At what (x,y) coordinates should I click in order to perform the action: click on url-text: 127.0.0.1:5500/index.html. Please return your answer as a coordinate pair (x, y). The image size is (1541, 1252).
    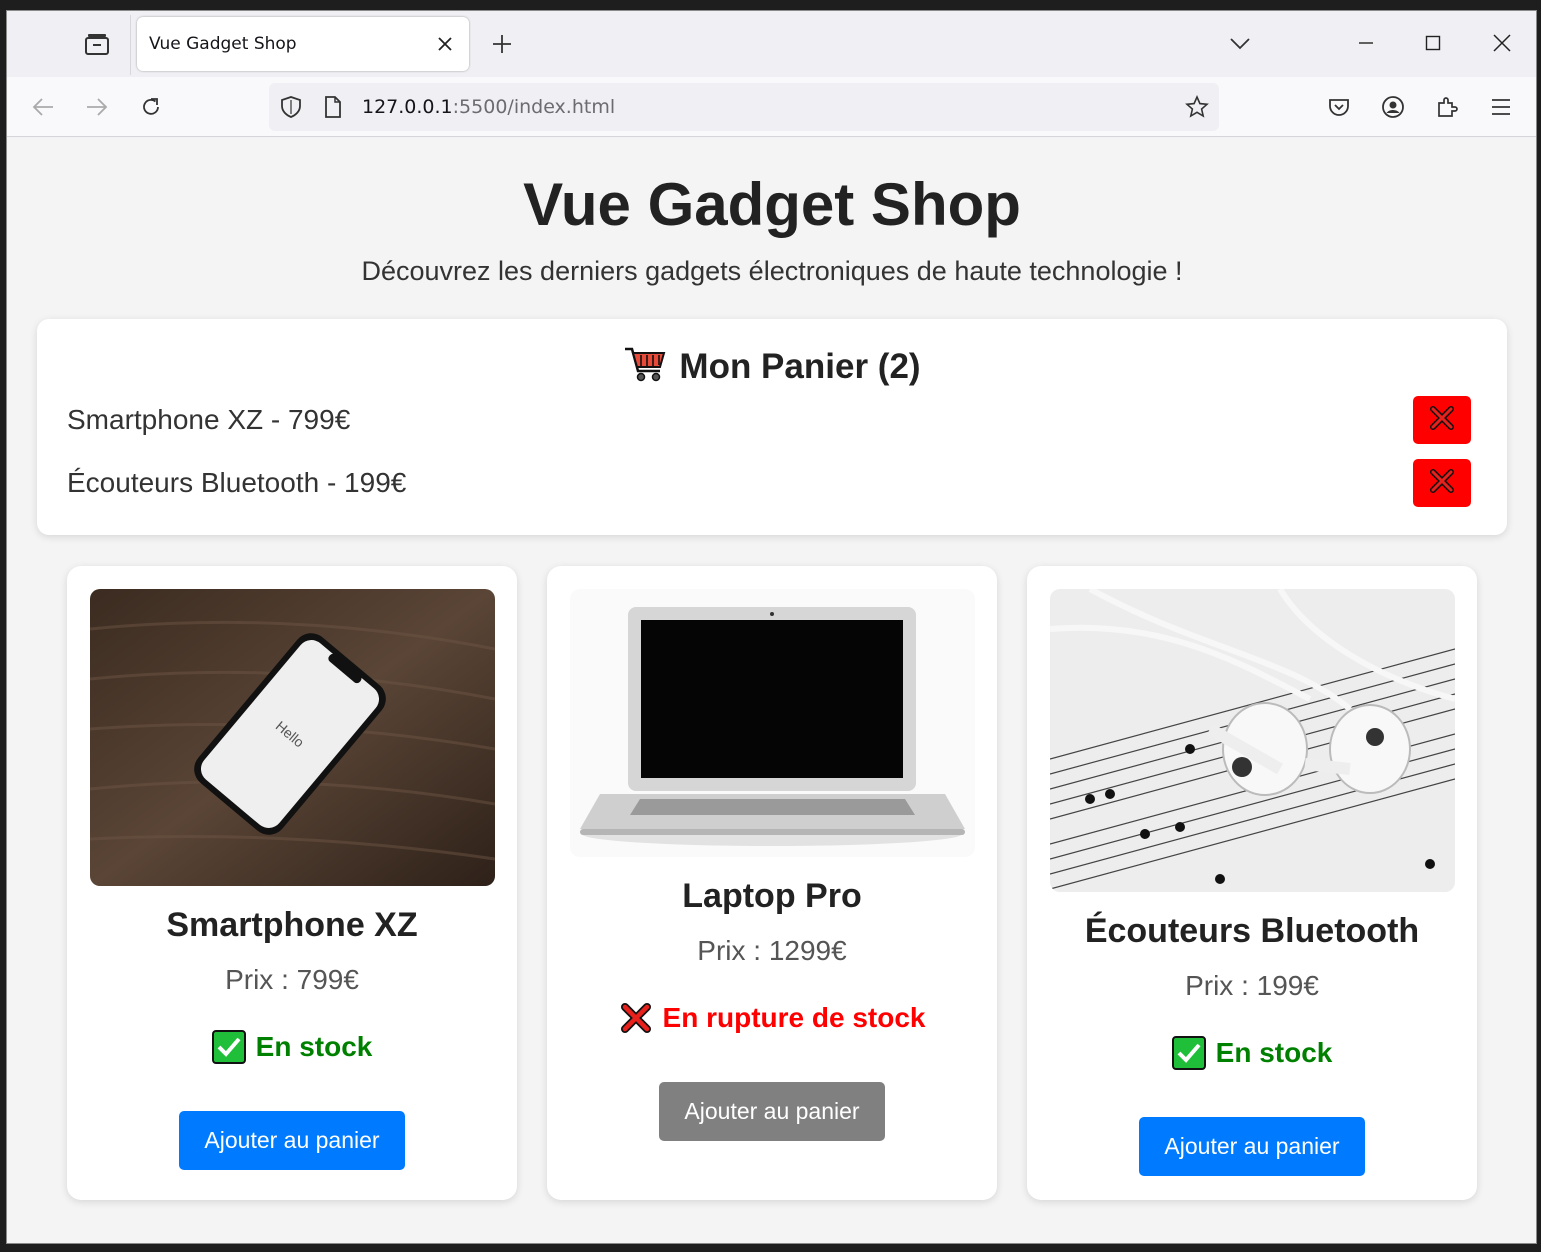
    Looking at the image, I should click on (488, 107).